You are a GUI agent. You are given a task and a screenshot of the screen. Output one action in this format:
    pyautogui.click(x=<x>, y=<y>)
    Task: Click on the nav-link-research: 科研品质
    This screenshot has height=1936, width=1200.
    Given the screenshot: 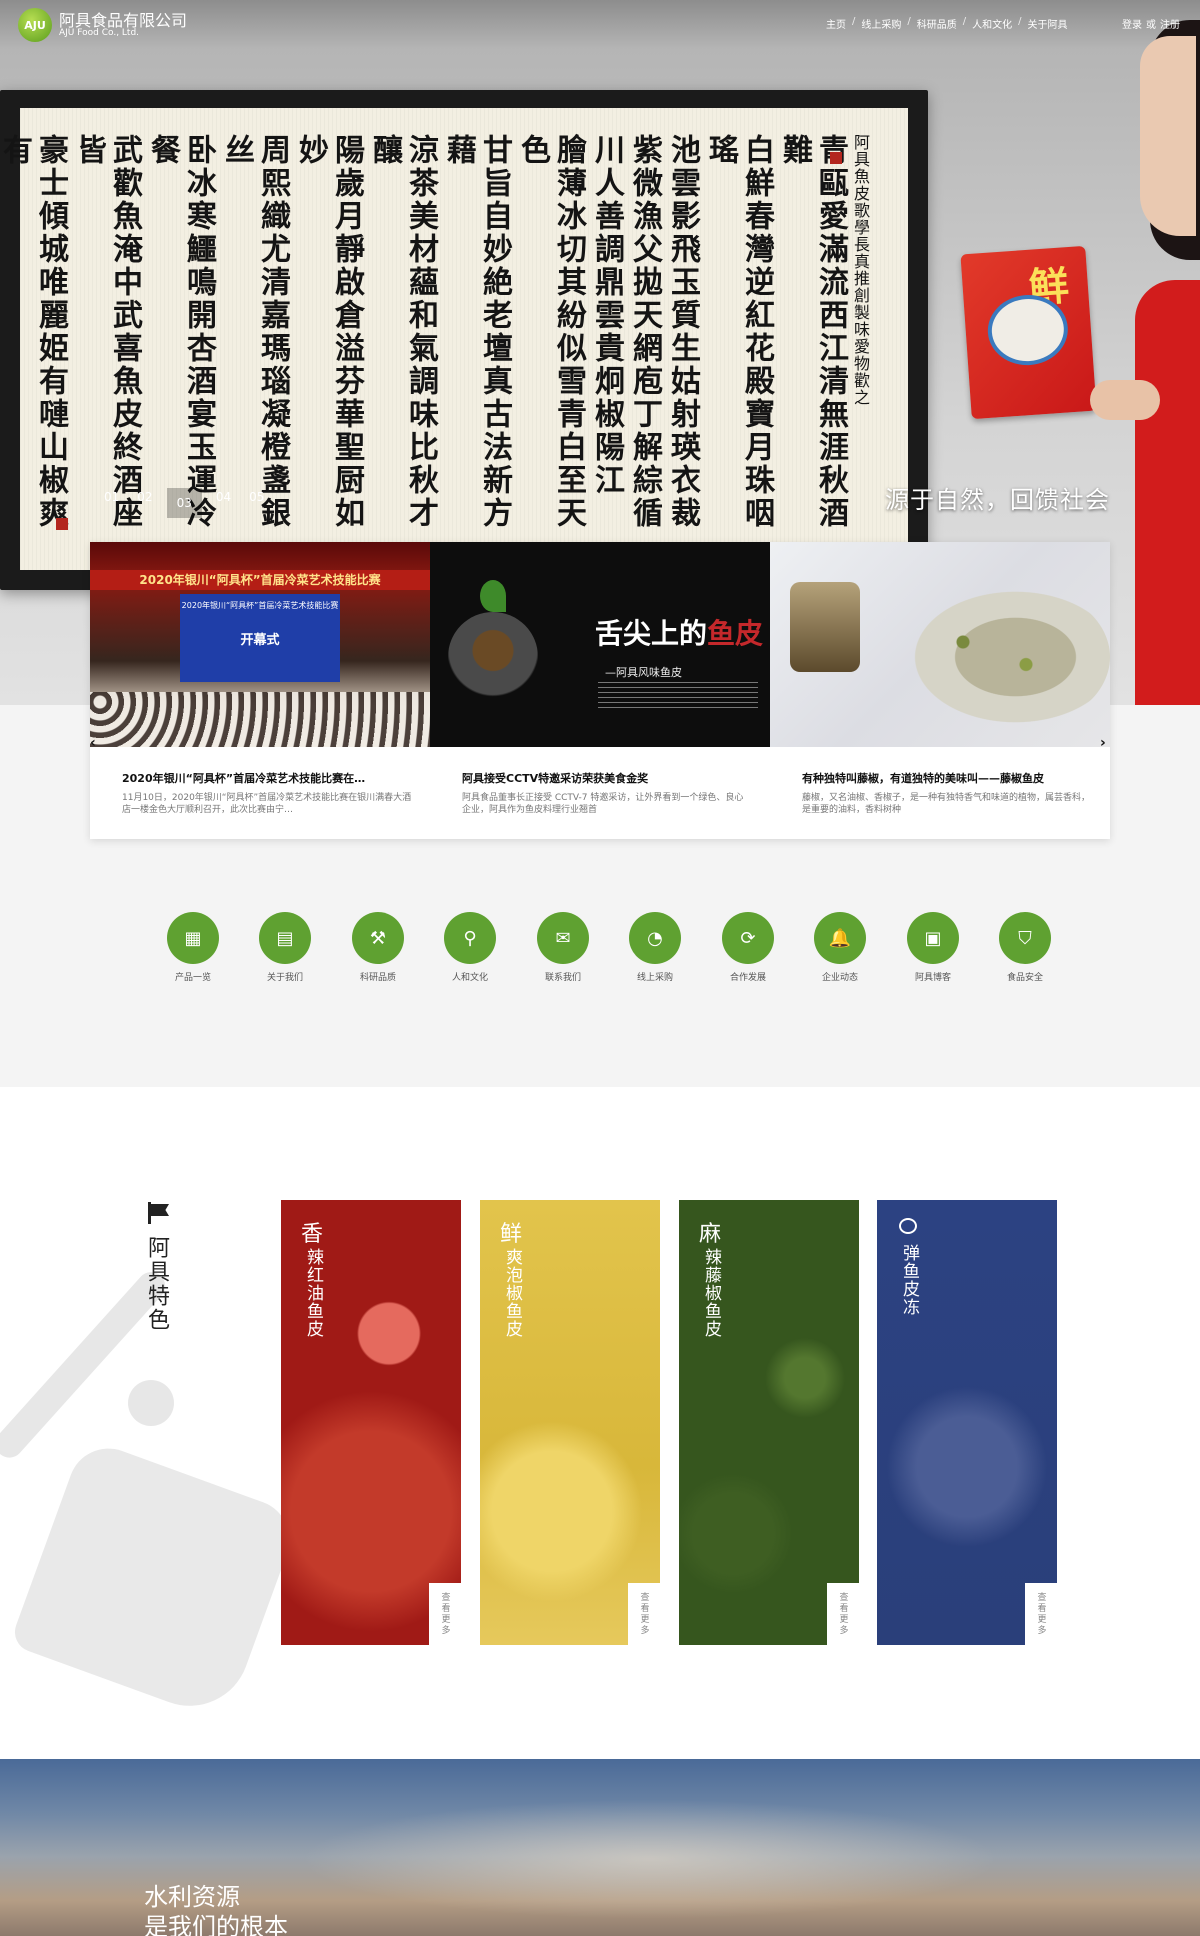 What is the action you would take?
    pyautogui.click(x=937, y=23)
    